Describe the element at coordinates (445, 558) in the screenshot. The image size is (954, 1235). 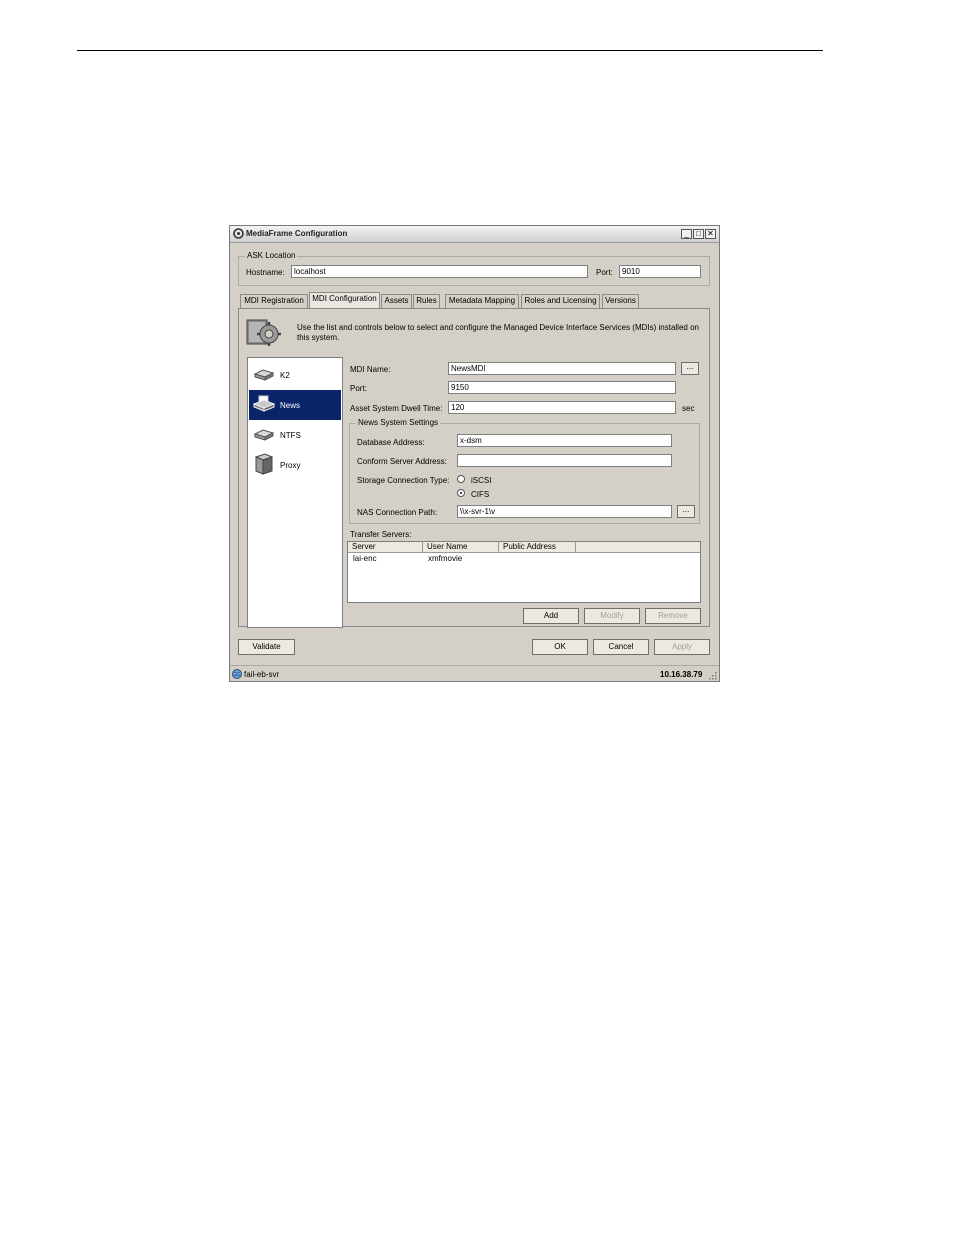
I see `cell-user-name: xmfmovie` at that location.